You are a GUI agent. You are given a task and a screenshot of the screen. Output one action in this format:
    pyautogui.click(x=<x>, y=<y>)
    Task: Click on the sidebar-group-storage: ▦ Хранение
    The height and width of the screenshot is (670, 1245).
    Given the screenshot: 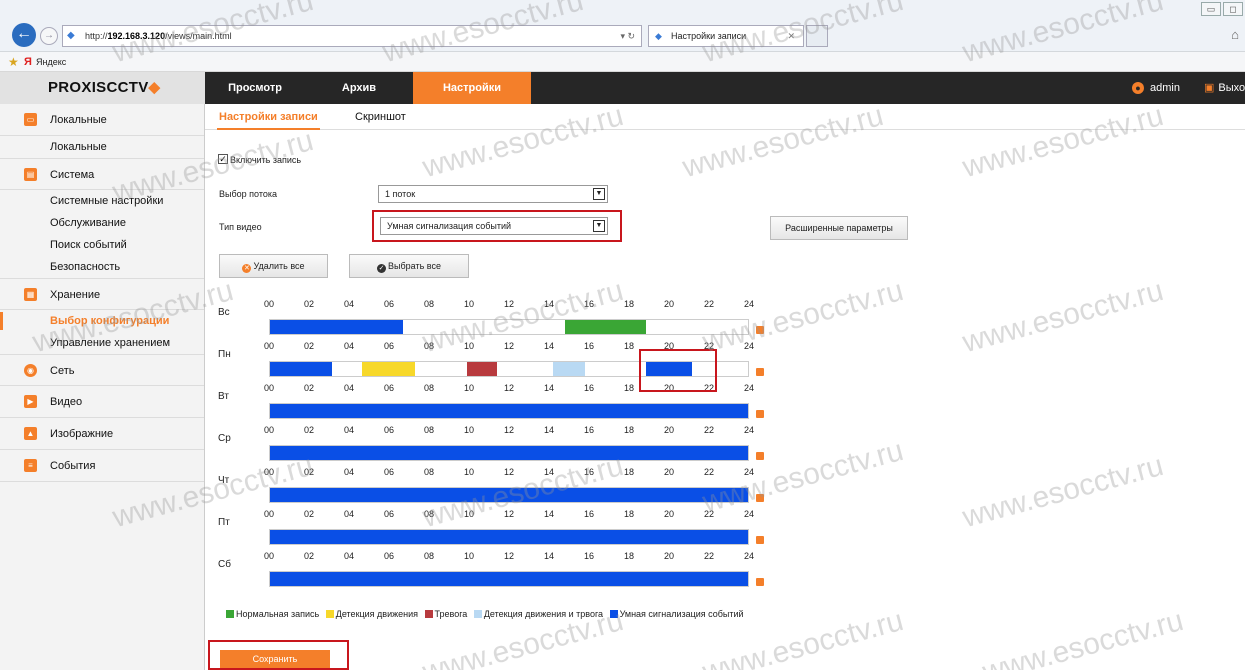 What is the action you would take?
    pyautogui.click(x=102, y=294)
    